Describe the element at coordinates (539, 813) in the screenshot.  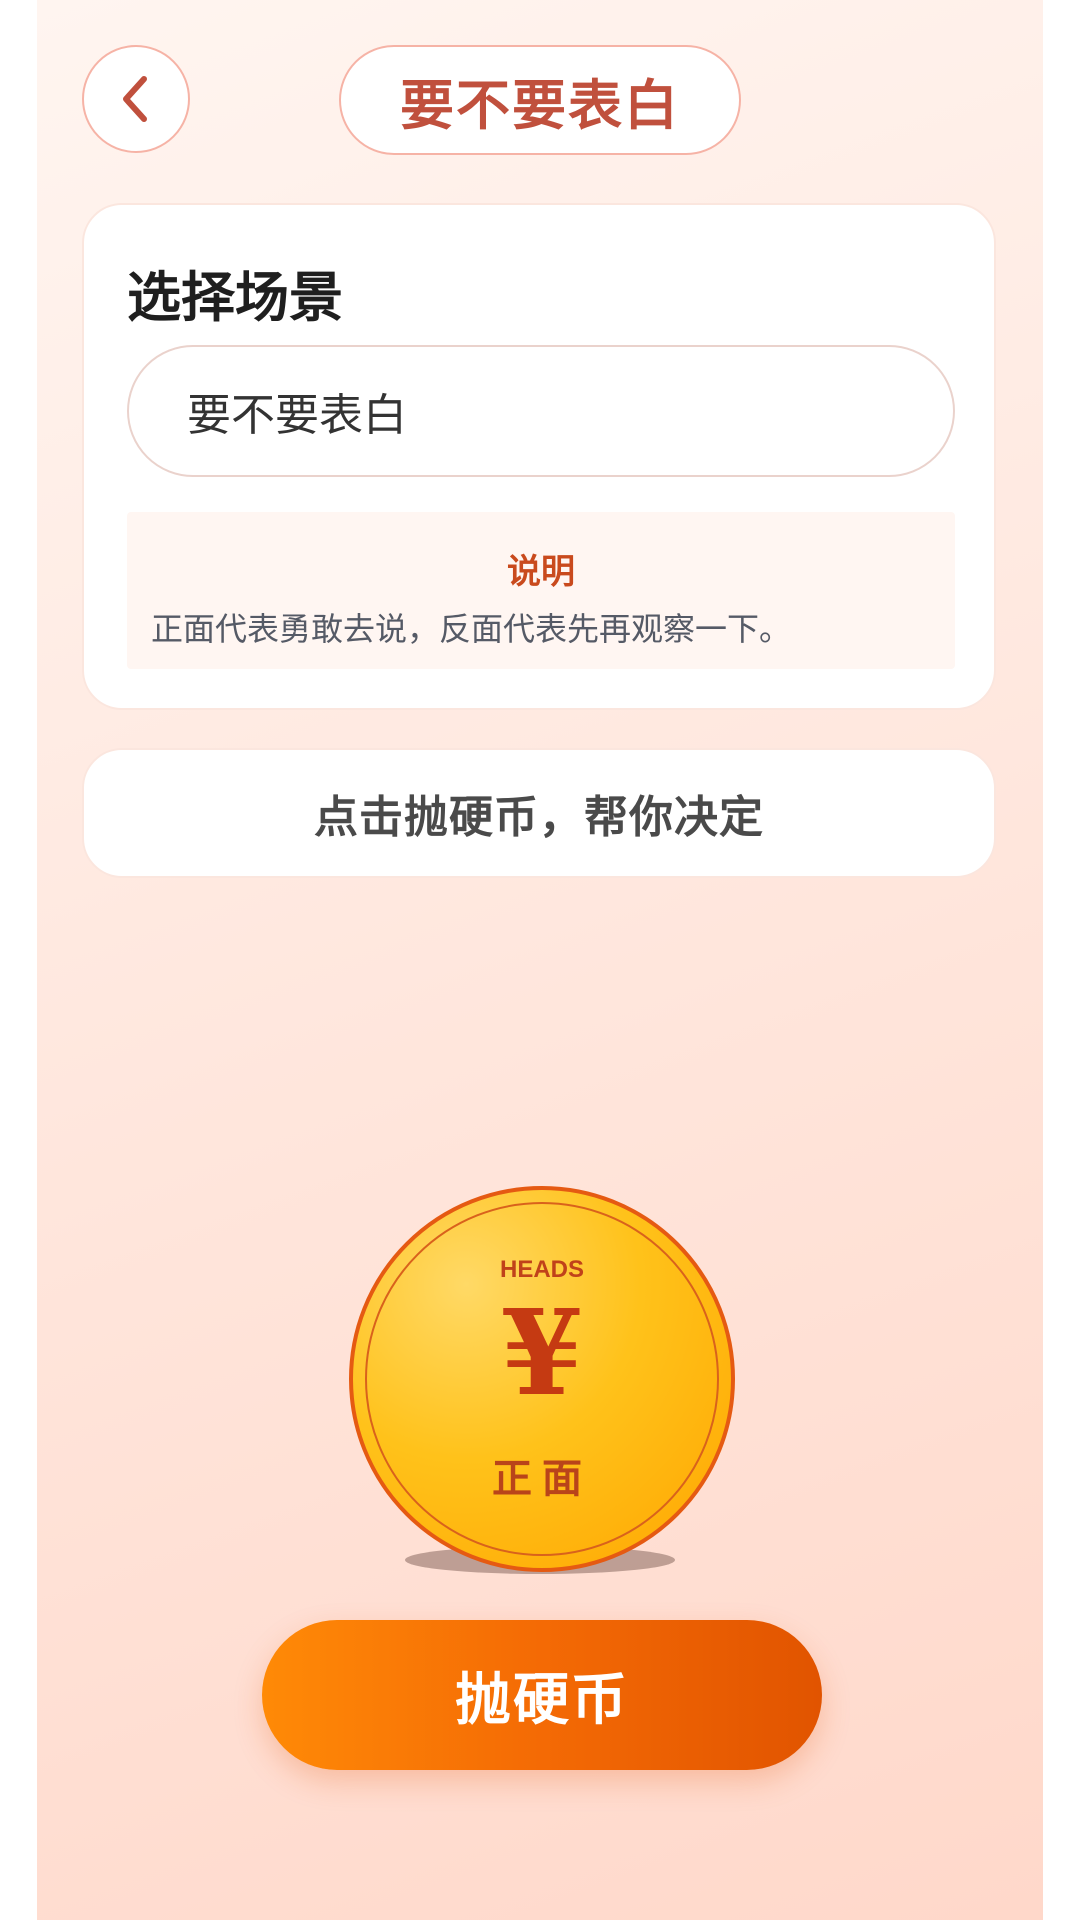
I see `hint-banner: 点击抛硬币，帮你决定` at that location.